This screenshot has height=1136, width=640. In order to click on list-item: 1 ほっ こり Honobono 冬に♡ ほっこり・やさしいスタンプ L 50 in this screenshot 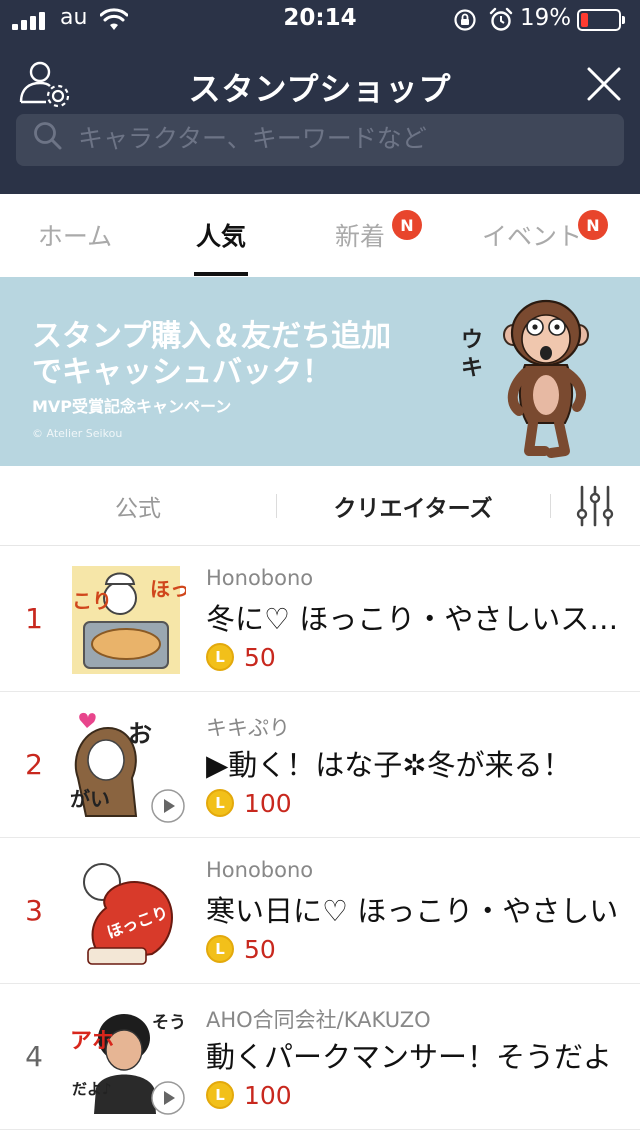, I will do `click(320, 619)`.